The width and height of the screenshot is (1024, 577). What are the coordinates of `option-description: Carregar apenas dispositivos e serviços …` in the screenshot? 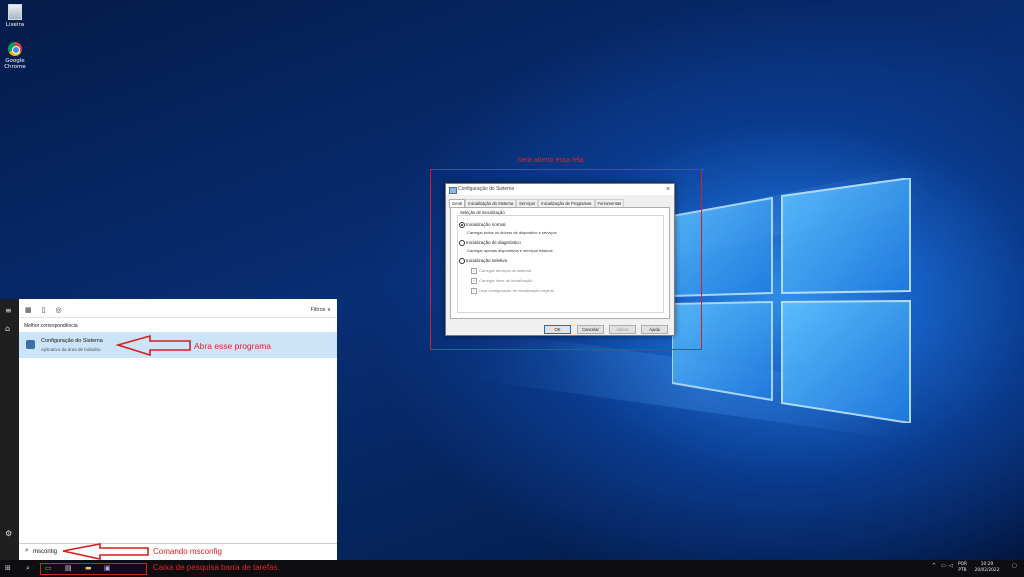 It's located at (510, 250).